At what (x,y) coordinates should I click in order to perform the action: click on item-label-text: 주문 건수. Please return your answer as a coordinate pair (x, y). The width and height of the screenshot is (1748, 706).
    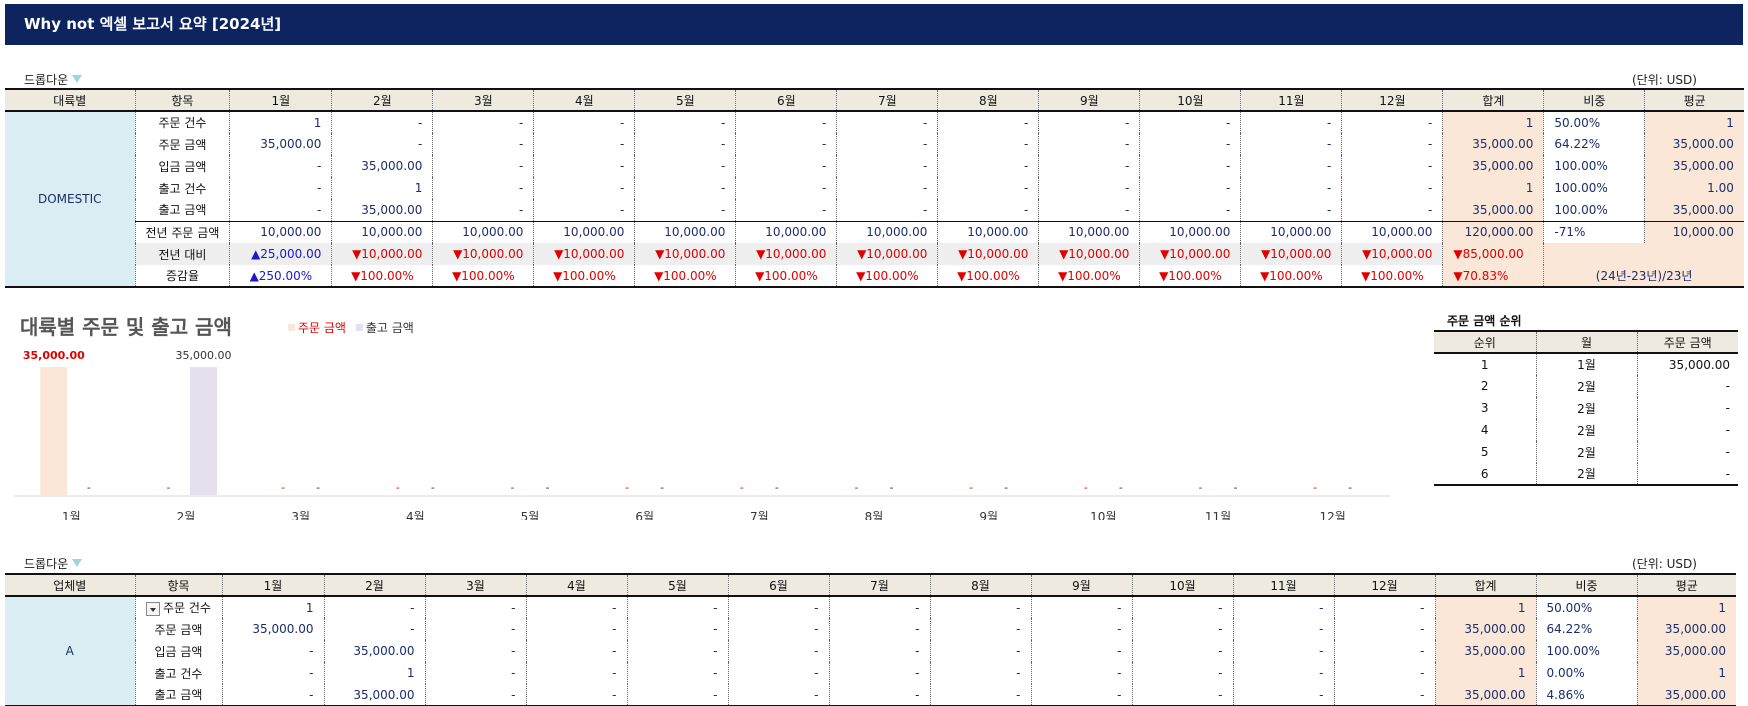
    Looking at the image, I should click on (182, 123).